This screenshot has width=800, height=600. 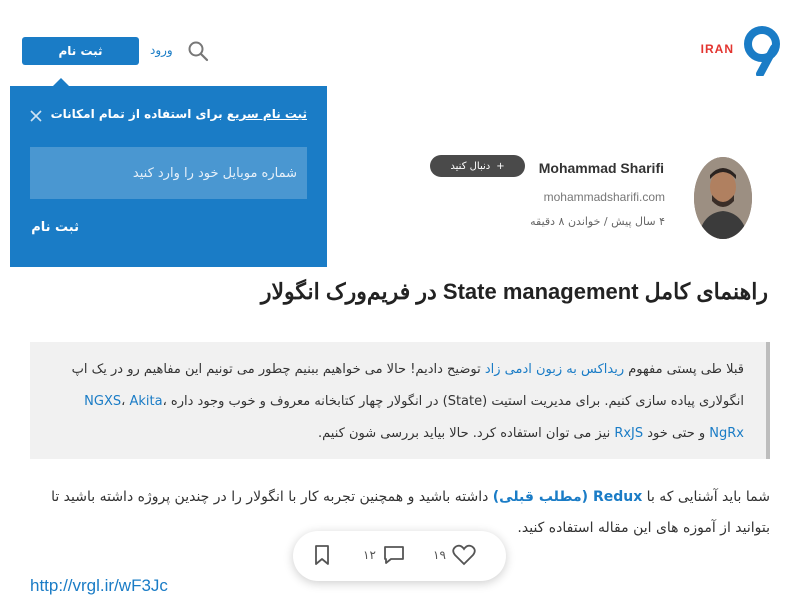 What do you see at coordinates (439, 555) in the screenshot?
I see `like-count: ۱۹` at bounding box center [439, 555].